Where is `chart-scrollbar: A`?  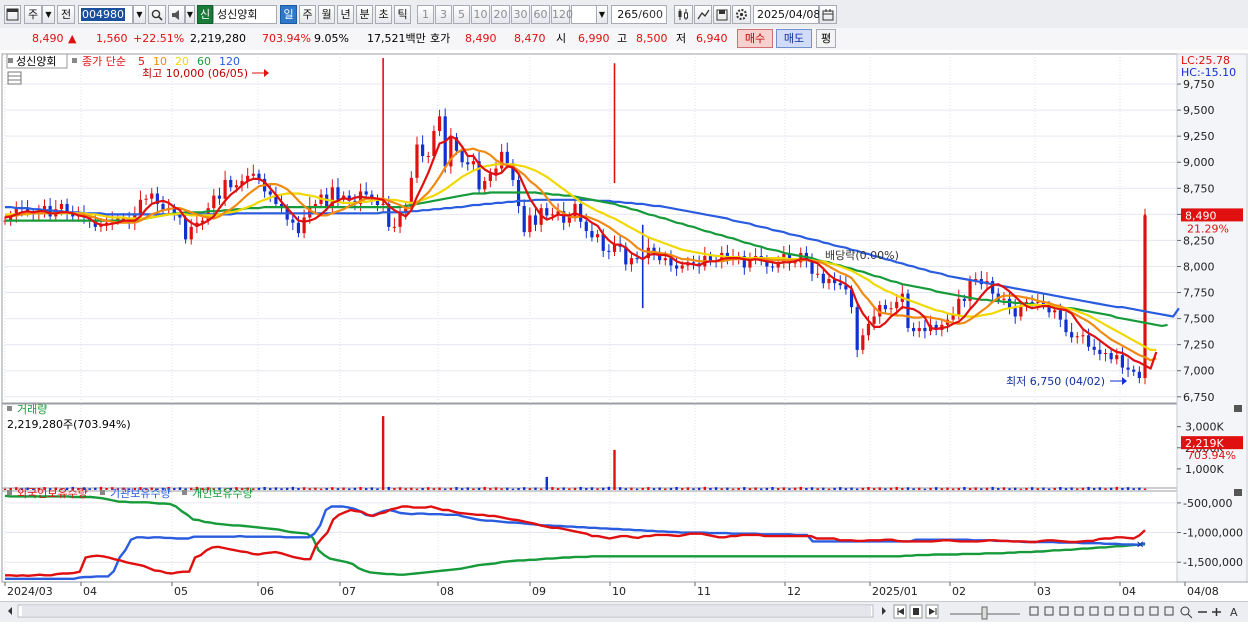
chart-scrollbar: A is located at coordinates (624, 611).